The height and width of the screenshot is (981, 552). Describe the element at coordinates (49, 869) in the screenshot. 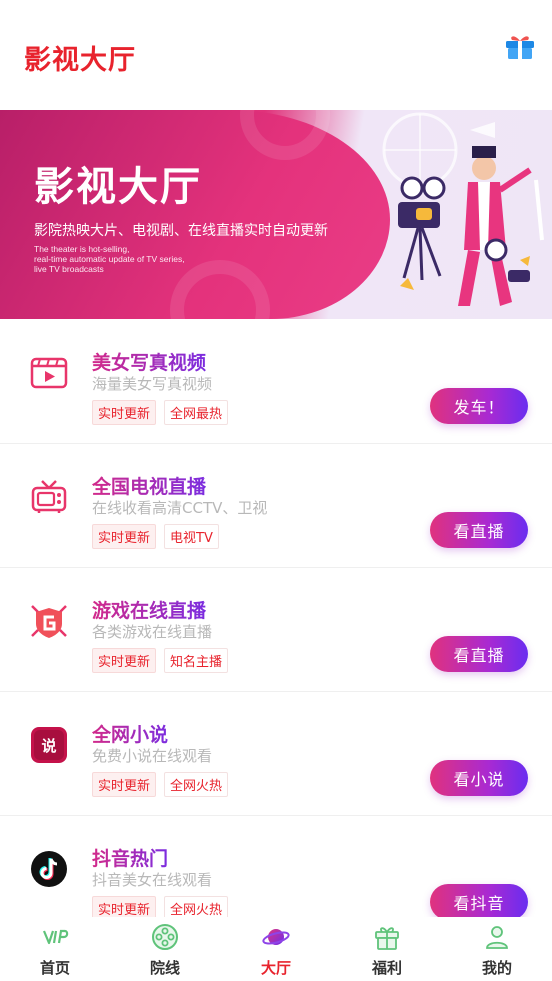

I see `tiktok-icon` at that location.